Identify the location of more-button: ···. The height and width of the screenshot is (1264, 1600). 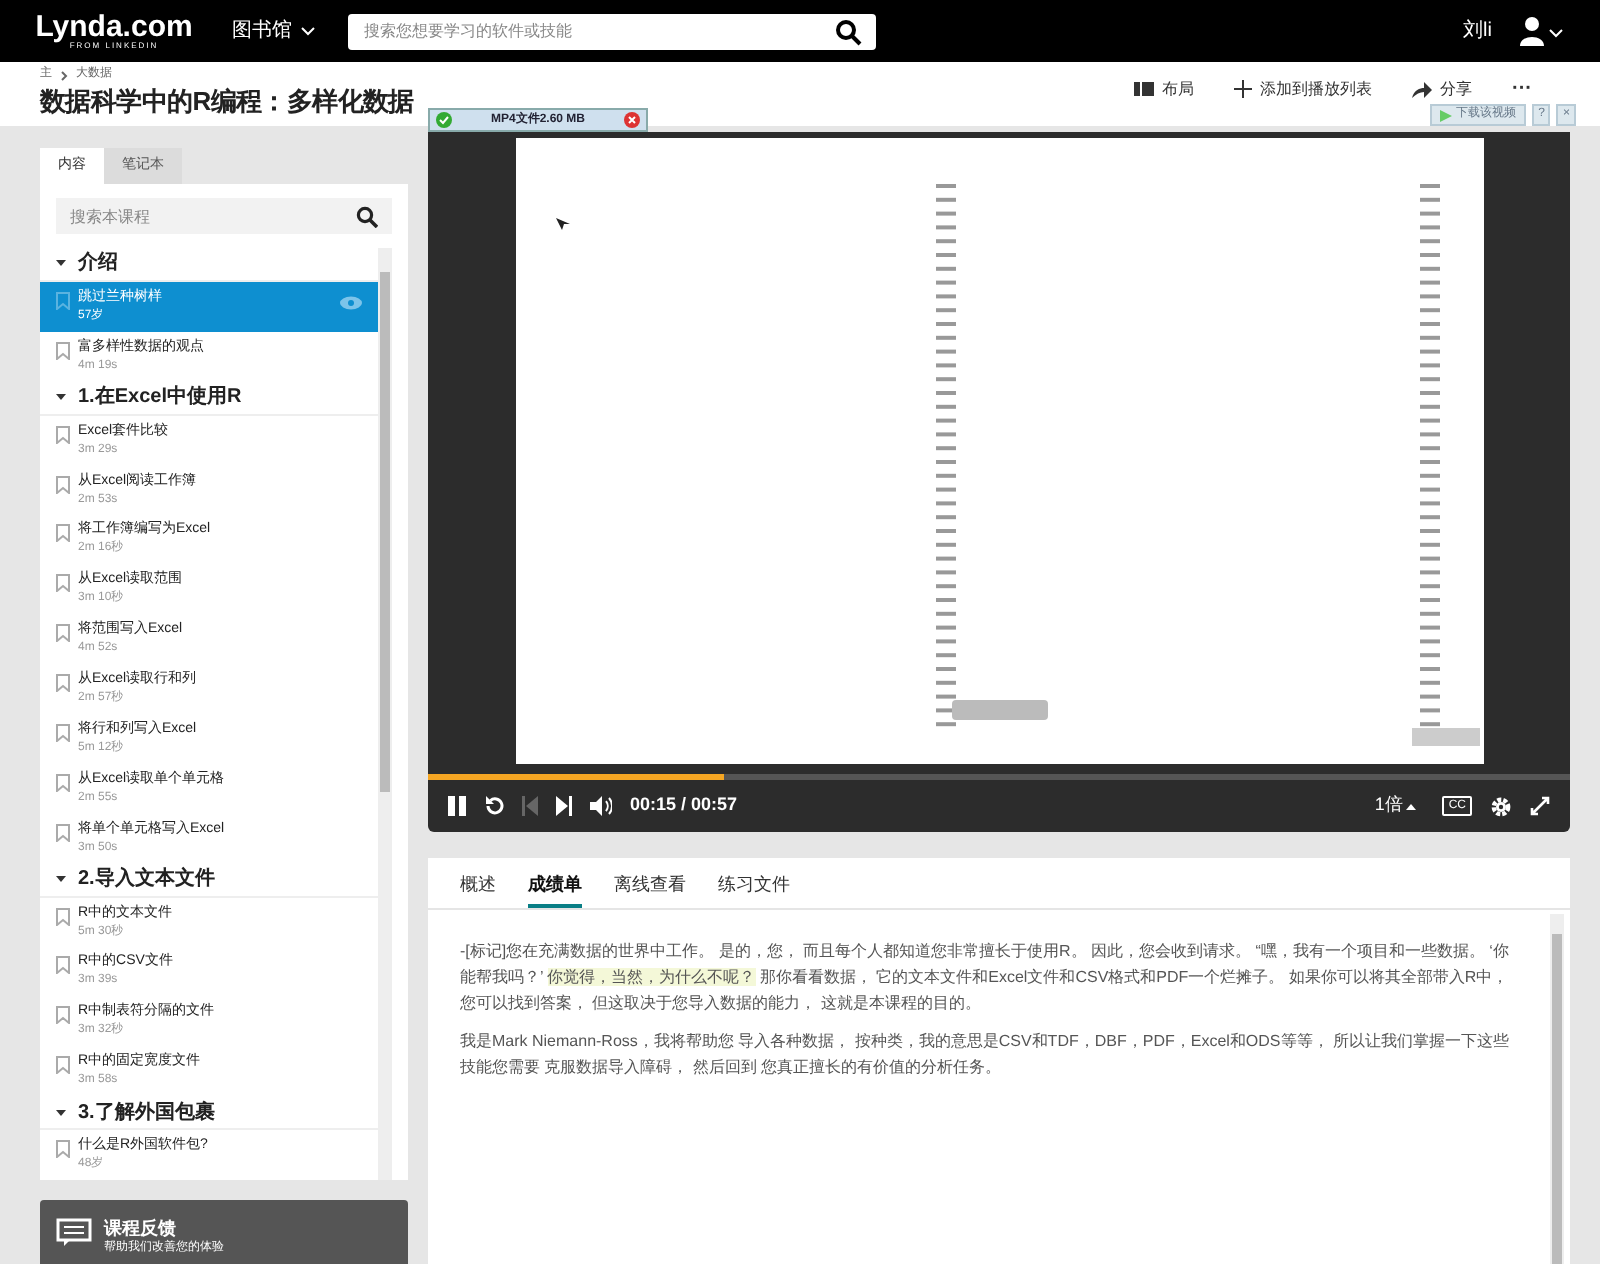
(1522, 89).